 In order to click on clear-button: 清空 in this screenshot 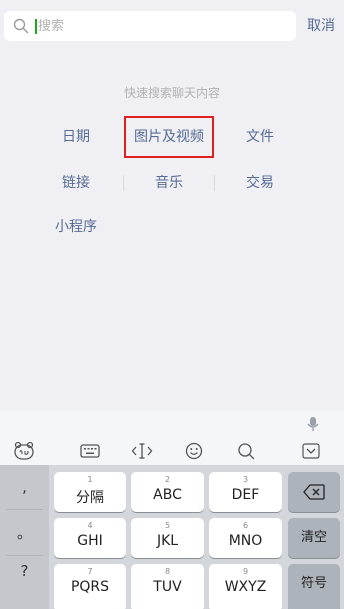, I will do `click(314, 538)`.